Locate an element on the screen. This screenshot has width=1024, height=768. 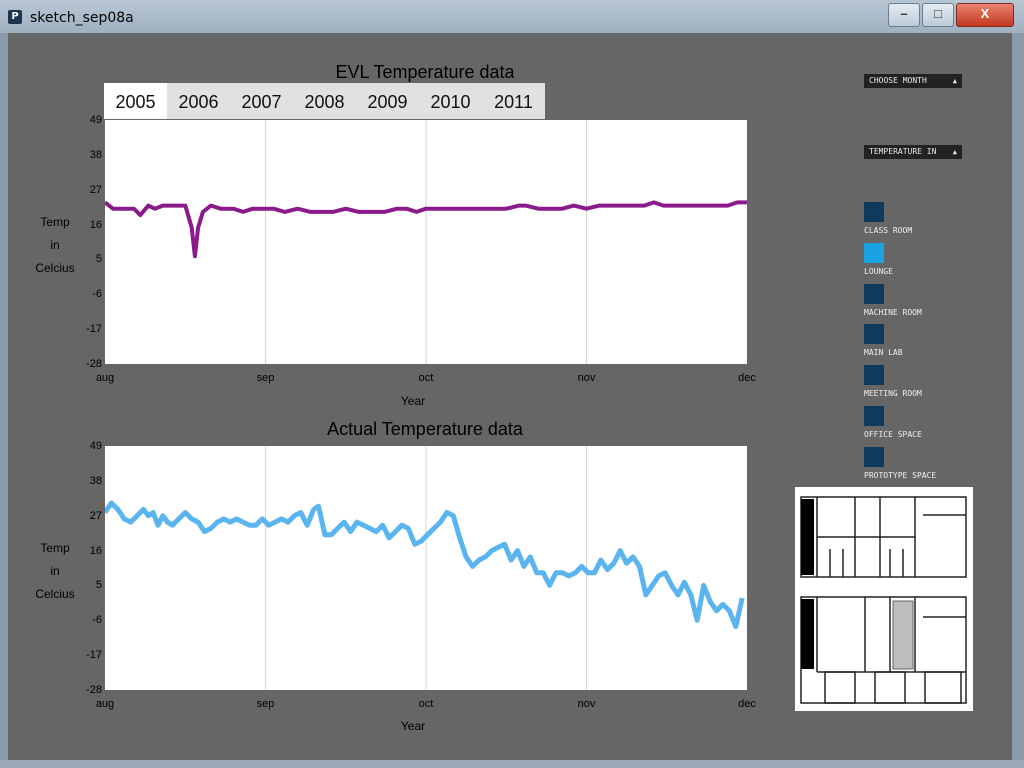
room-toggle-prototype-space is located at coordinates (874, 456).